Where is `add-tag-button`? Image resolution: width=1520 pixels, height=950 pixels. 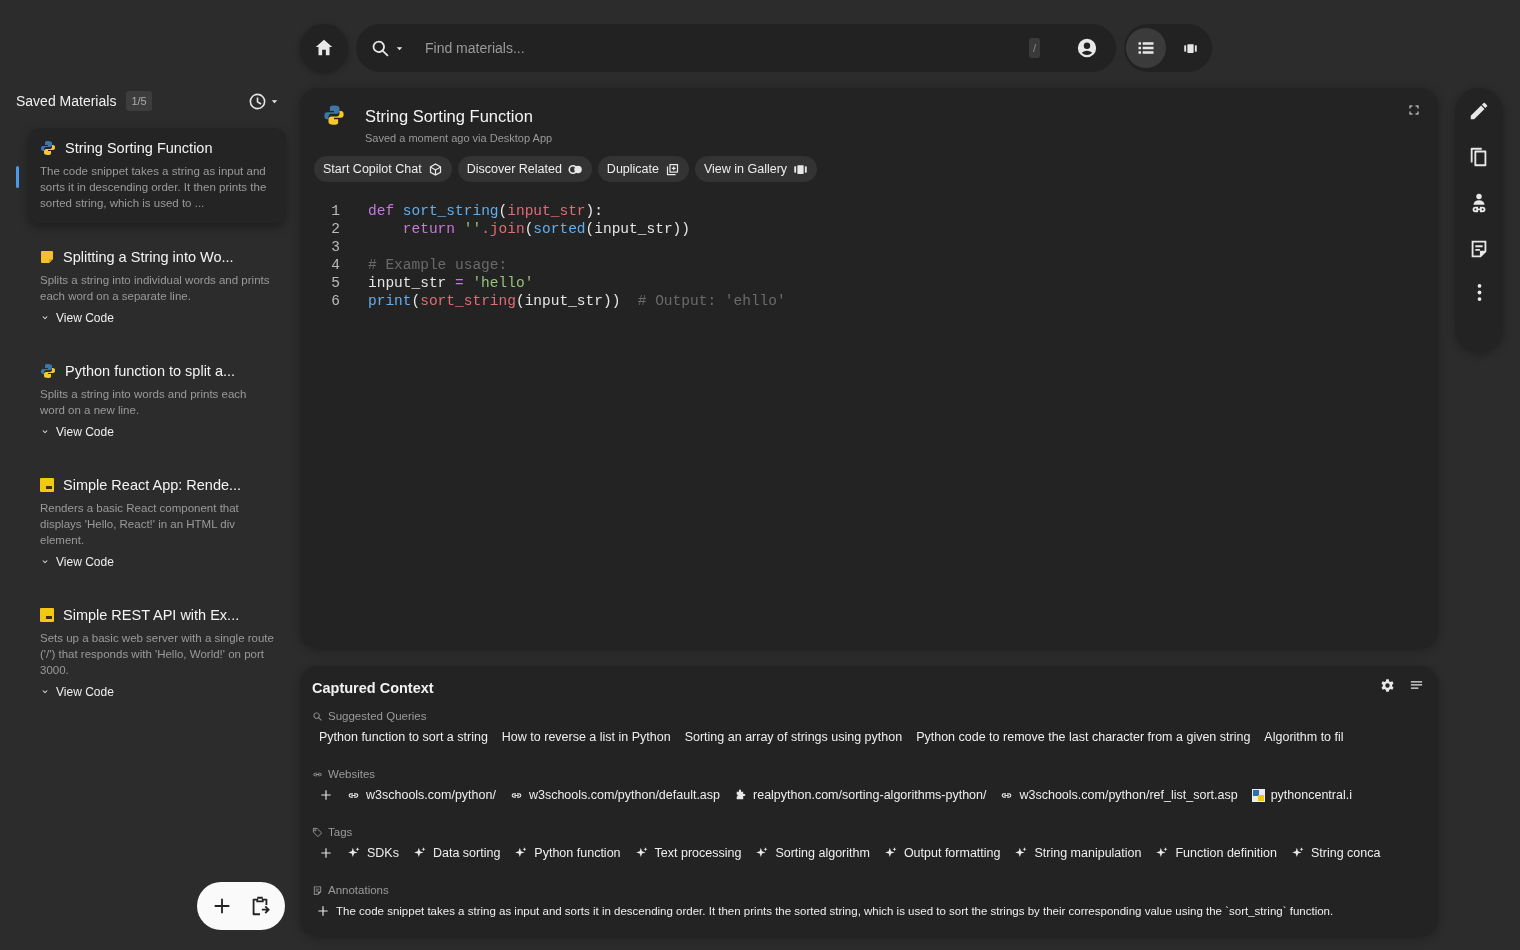 add-tag-button is located at coordinates (326, 853).